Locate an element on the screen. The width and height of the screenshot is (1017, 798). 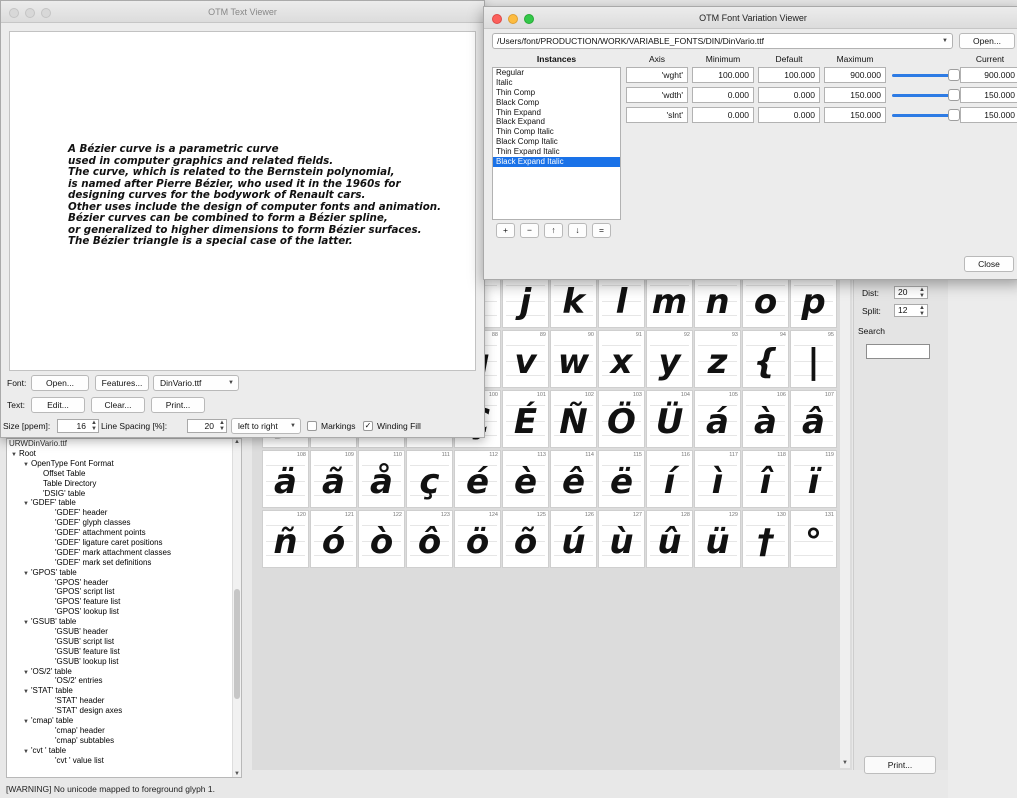
tree-node: 'GSUB' feature list is located at coordinates (124, 652).